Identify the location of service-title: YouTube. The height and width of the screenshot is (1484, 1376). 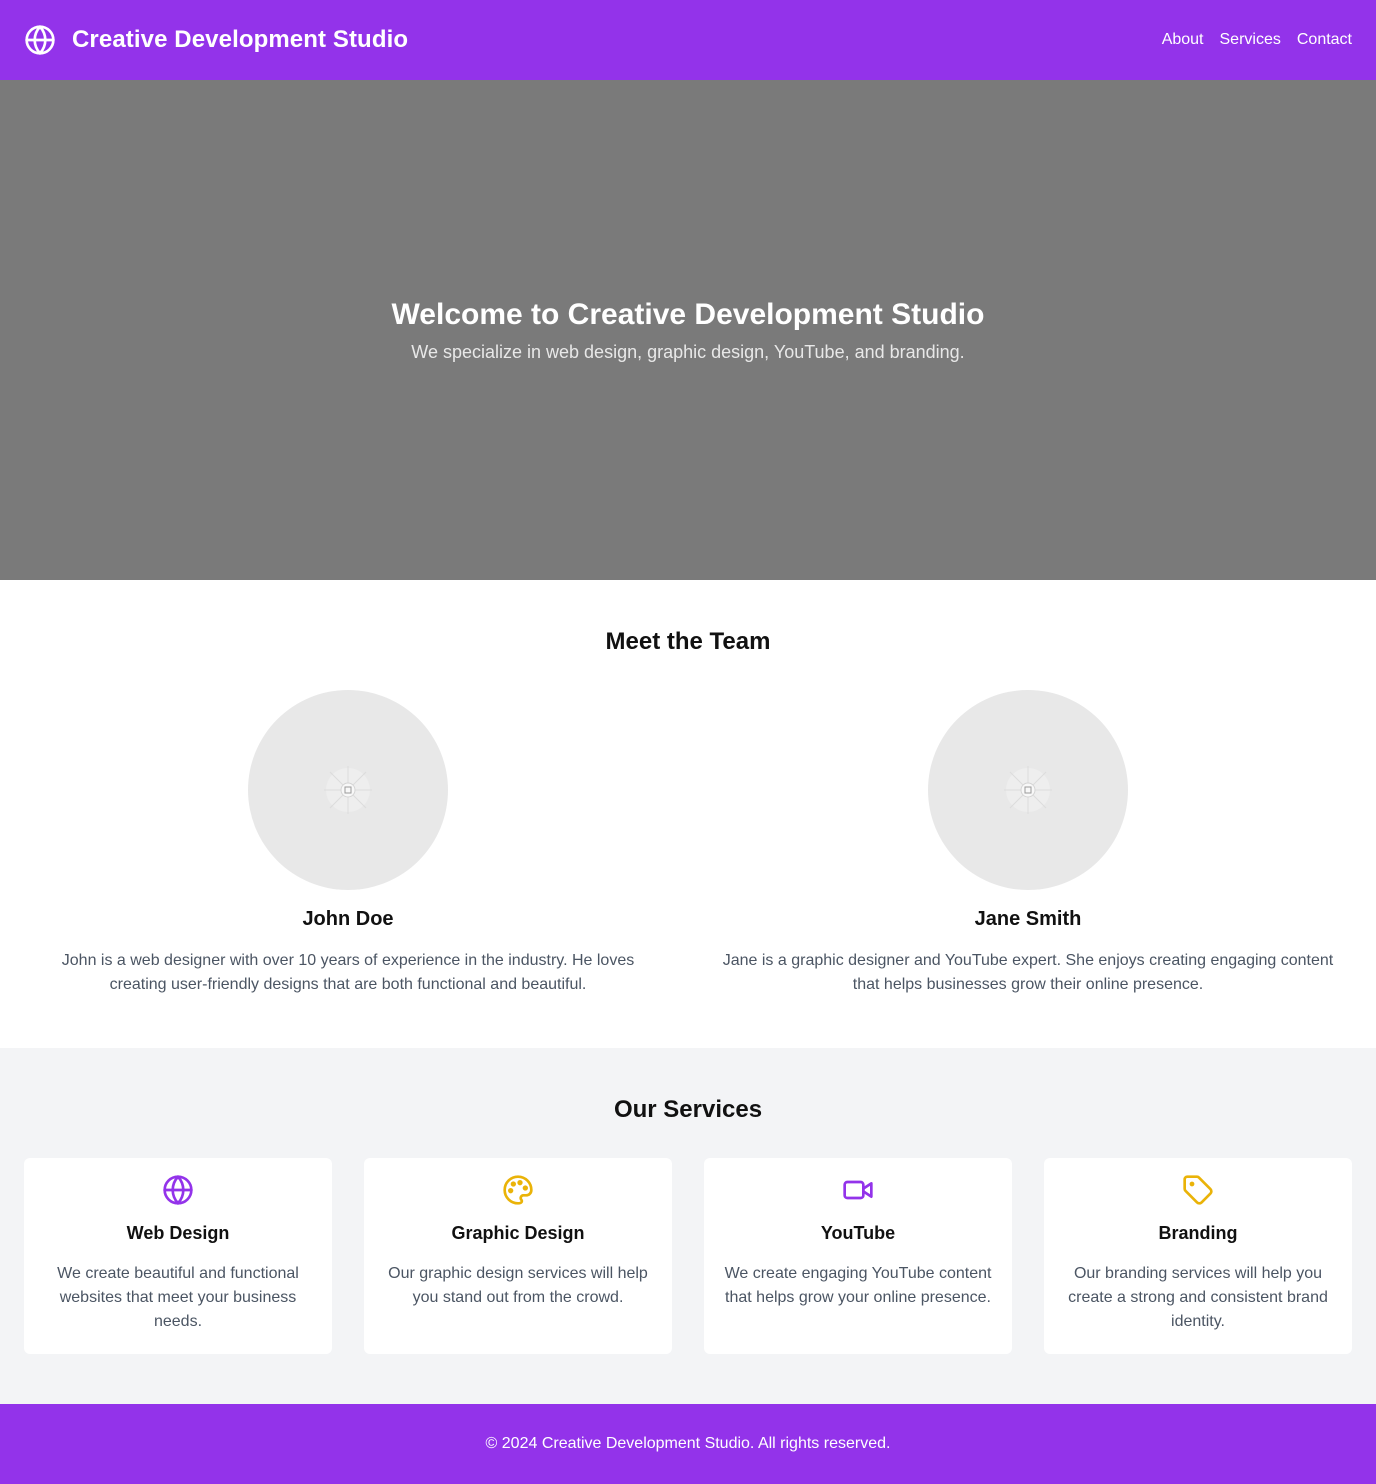
(858, 1233).